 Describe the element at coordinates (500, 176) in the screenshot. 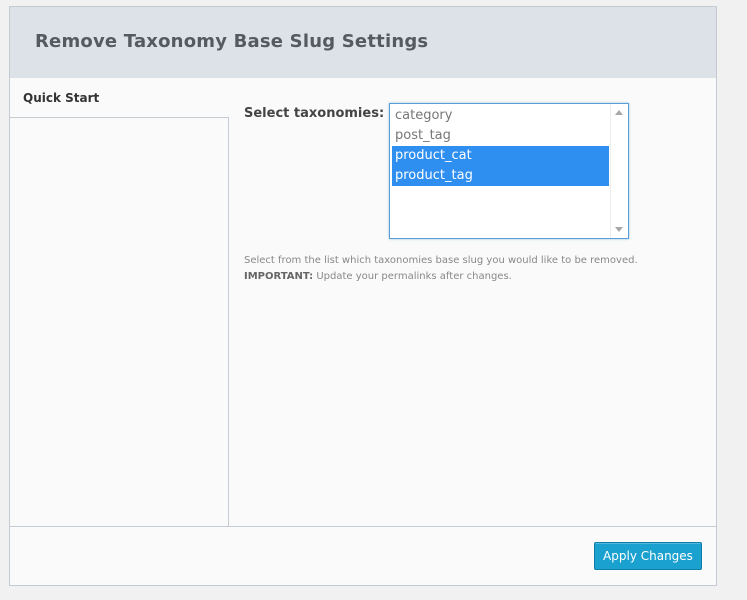

I see `option-product-tag: product_tag` at that location.